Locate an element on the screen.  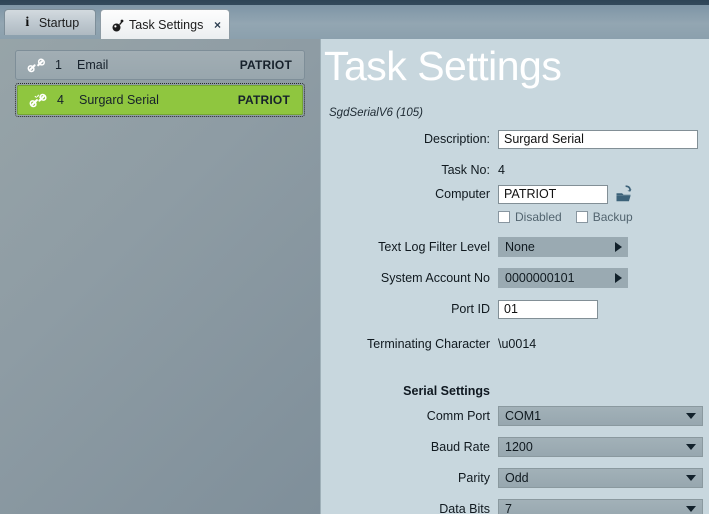
info-icon: i is located at coordinates (27, 22).